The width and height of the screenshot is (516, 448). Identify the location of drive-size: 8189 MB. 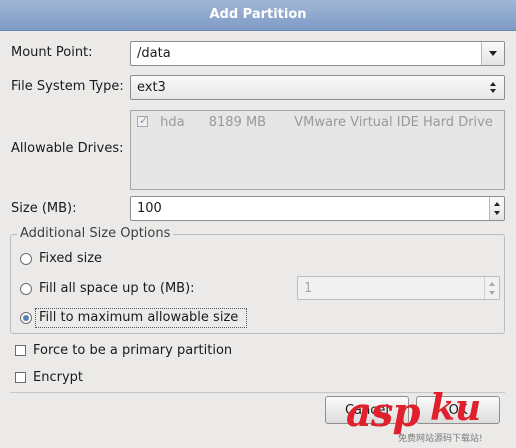
(237, 122).